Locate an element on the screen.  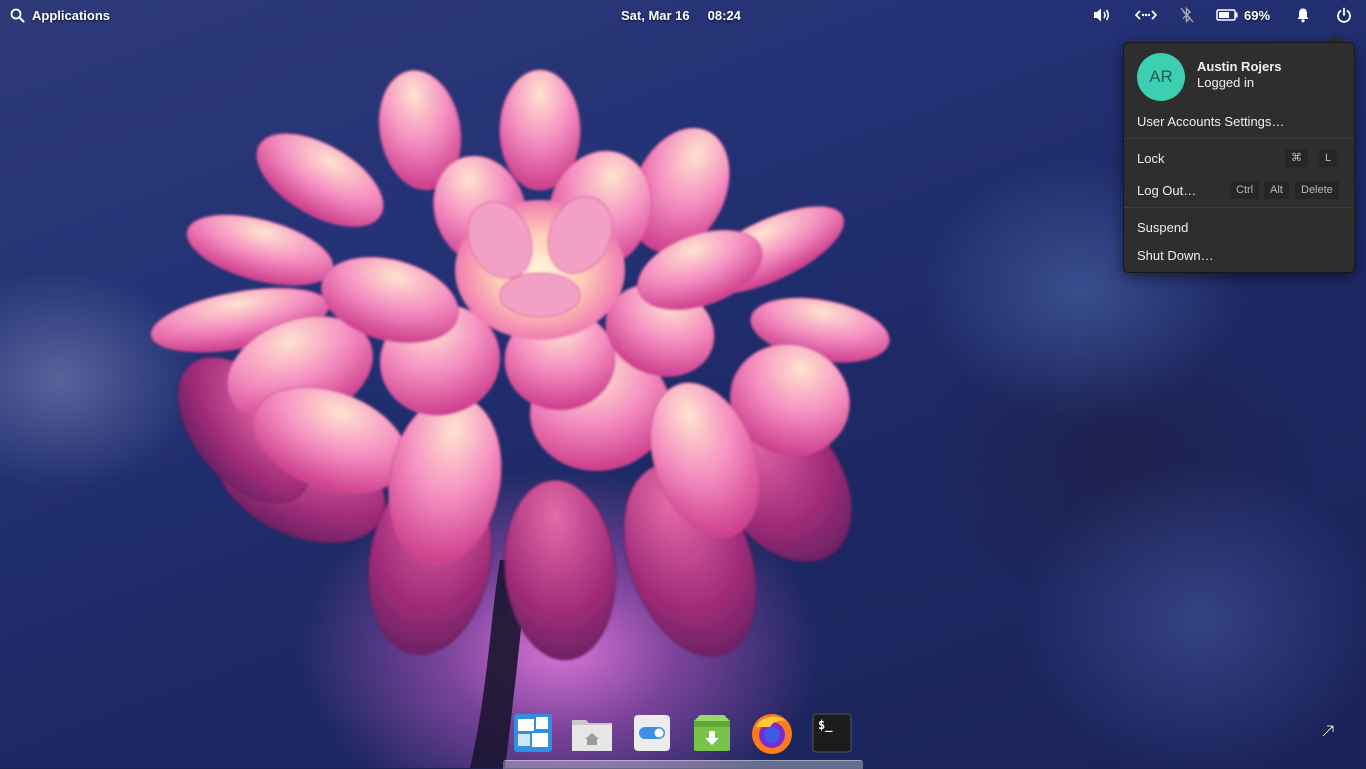
network-indicator is located at coordinates (1146, 15).